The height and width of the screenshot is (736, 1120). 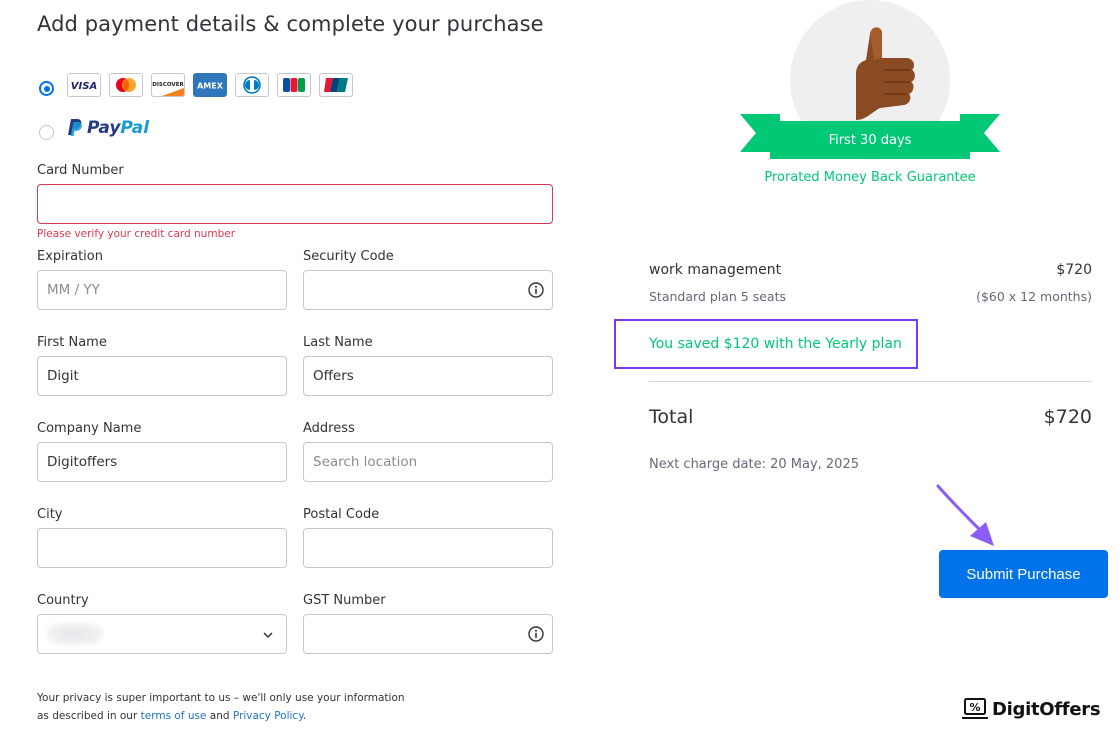 What do you see at coordinates (715, 270) in the screenshot?
I see `product-name: work management` at bounding box center [715, 270].